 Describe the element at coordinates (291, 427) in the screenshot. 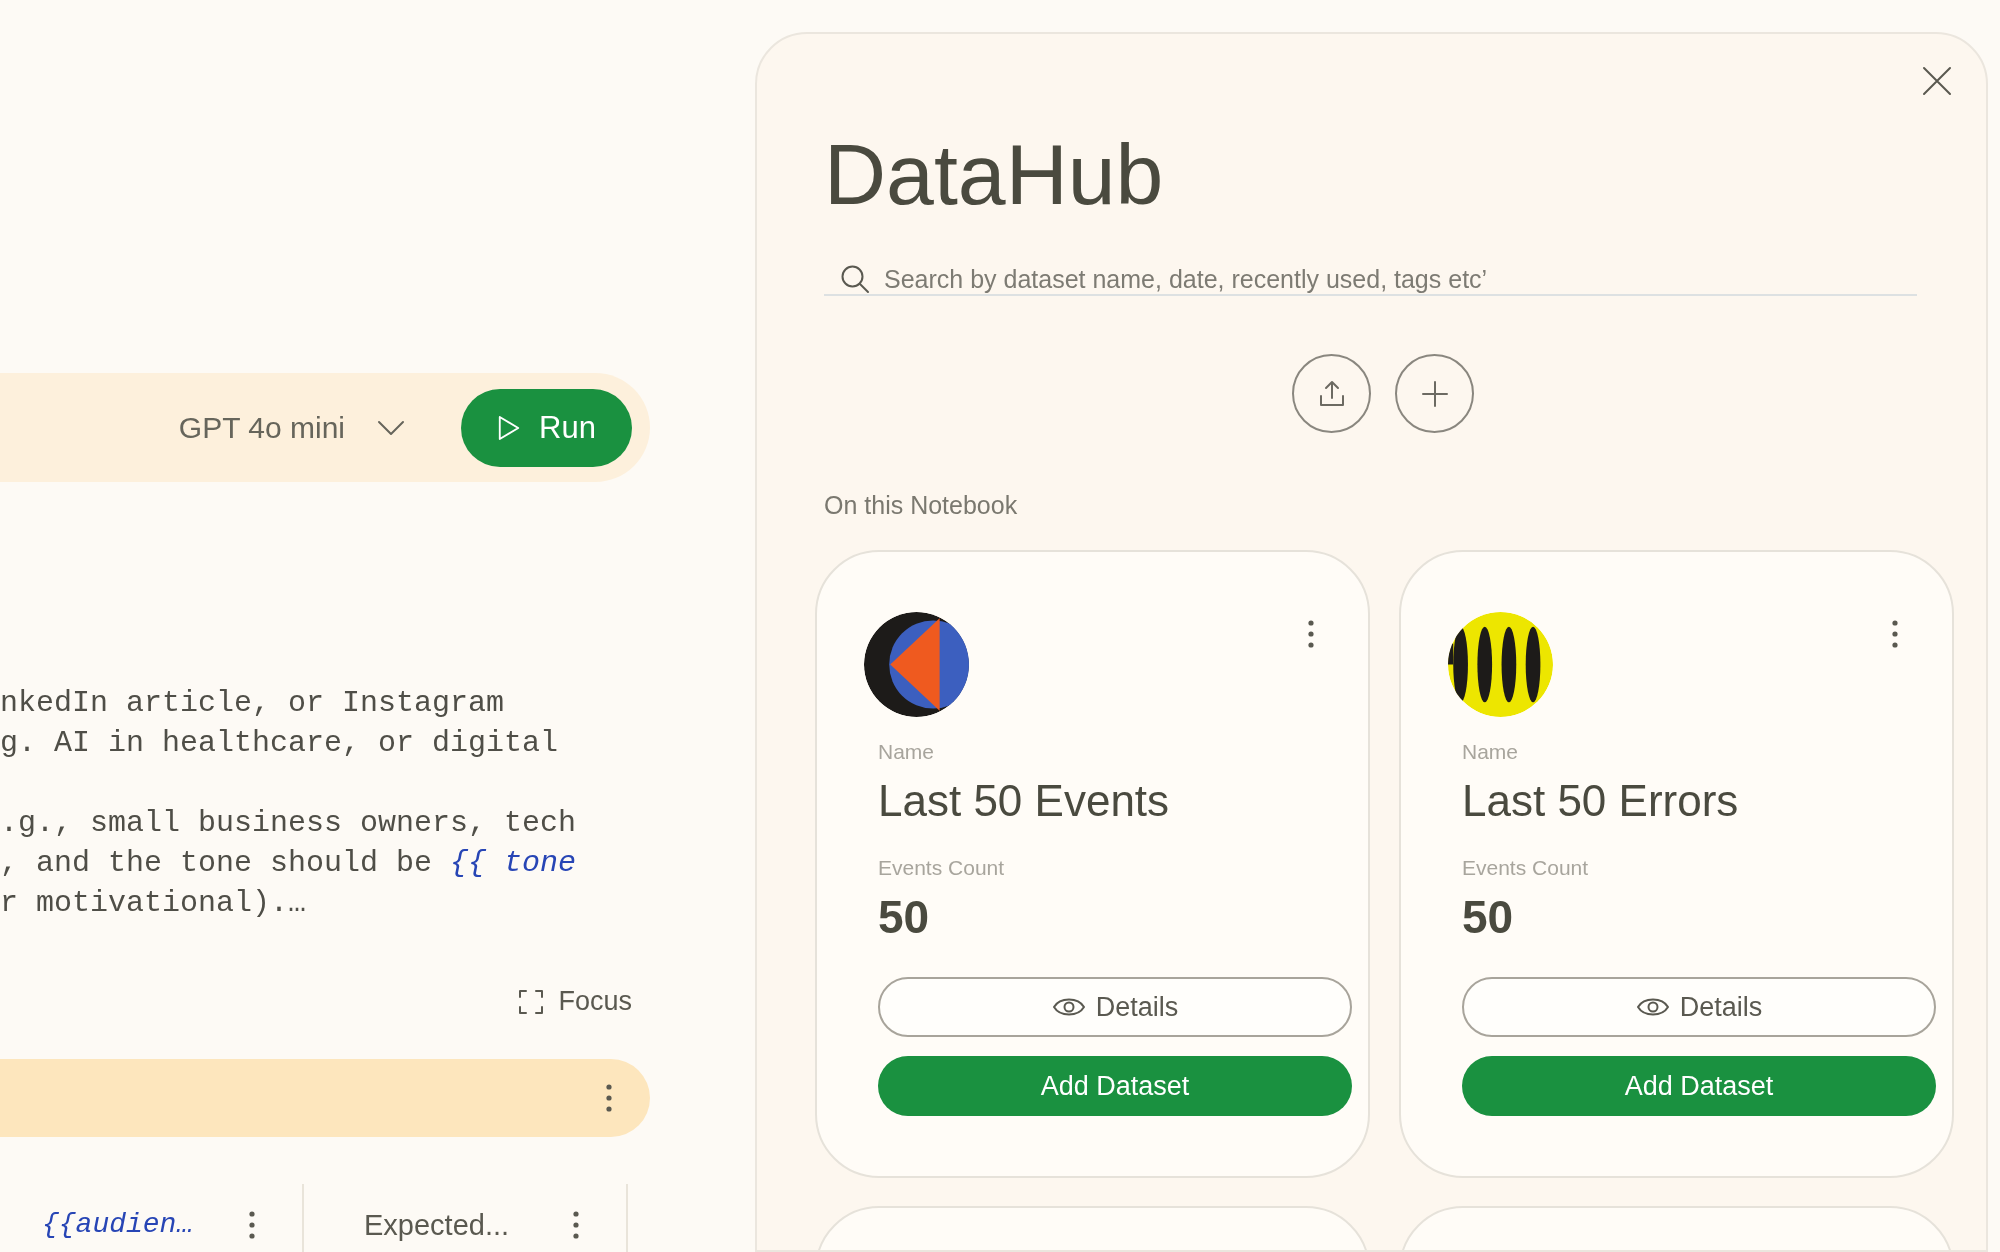

I see `model-dropdown: GPT 4o mini` at that location.